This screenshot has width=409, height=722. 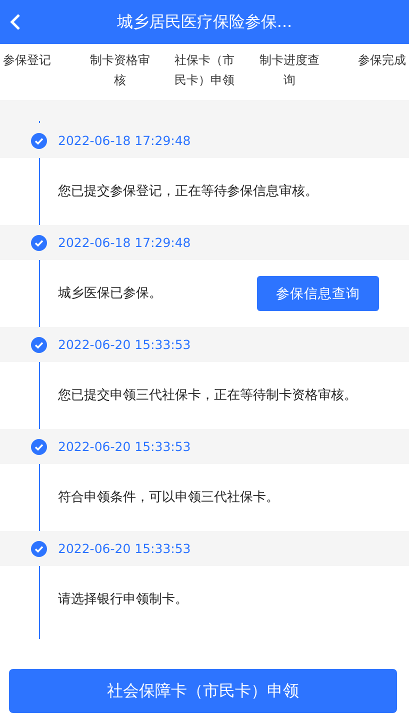 I want to click on step-label: 制卡进度查询, so click(x=289, y=70).